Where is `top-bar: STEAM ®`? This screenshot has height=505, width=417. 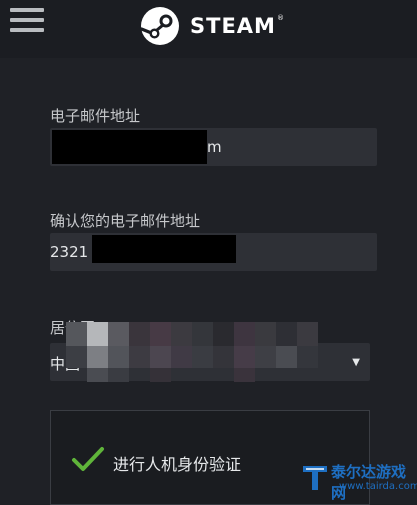 top-bar: STEAM ® is located at coordinates (208, 29).